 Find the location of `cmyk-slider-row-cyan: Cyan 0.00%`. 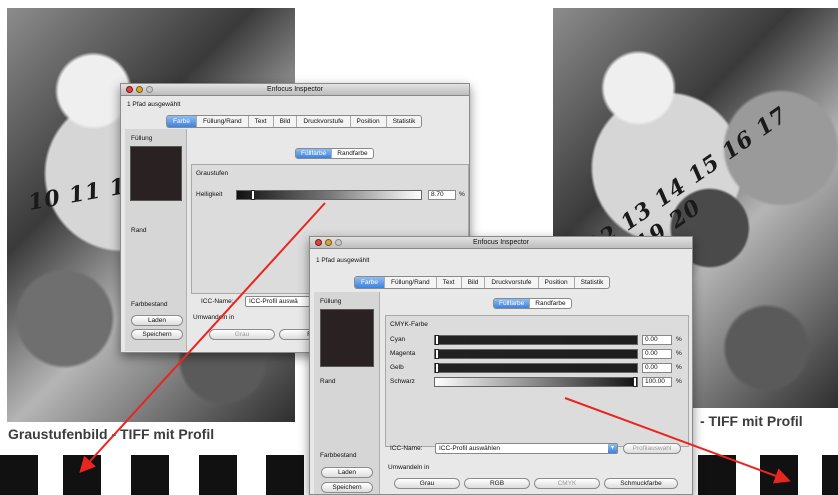

cmyk-slider-row-cyan: Cyan 0.00% is located at coordinates (538, 340).